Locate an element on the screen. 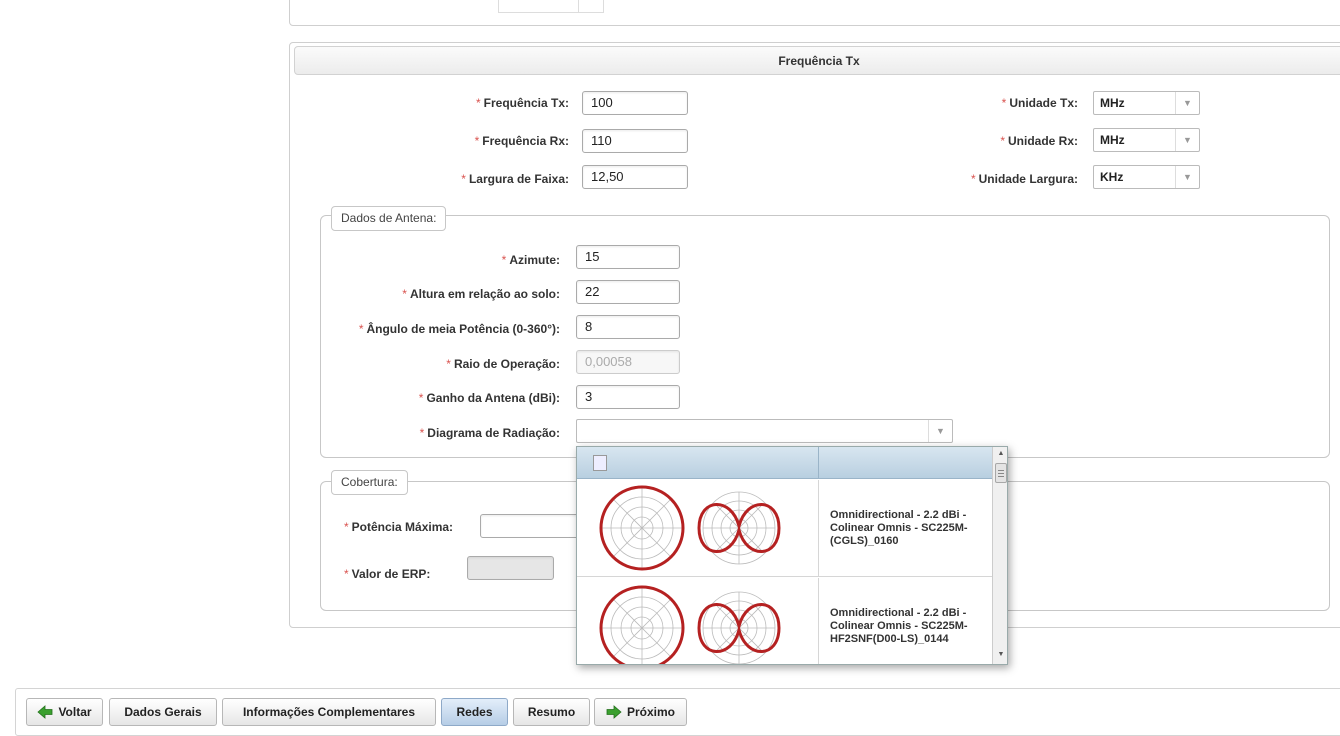 Image resolution: width=1340 pixels, height=736 pixels. azimute-label: * Azimute: is located at coordinates (530, 260).